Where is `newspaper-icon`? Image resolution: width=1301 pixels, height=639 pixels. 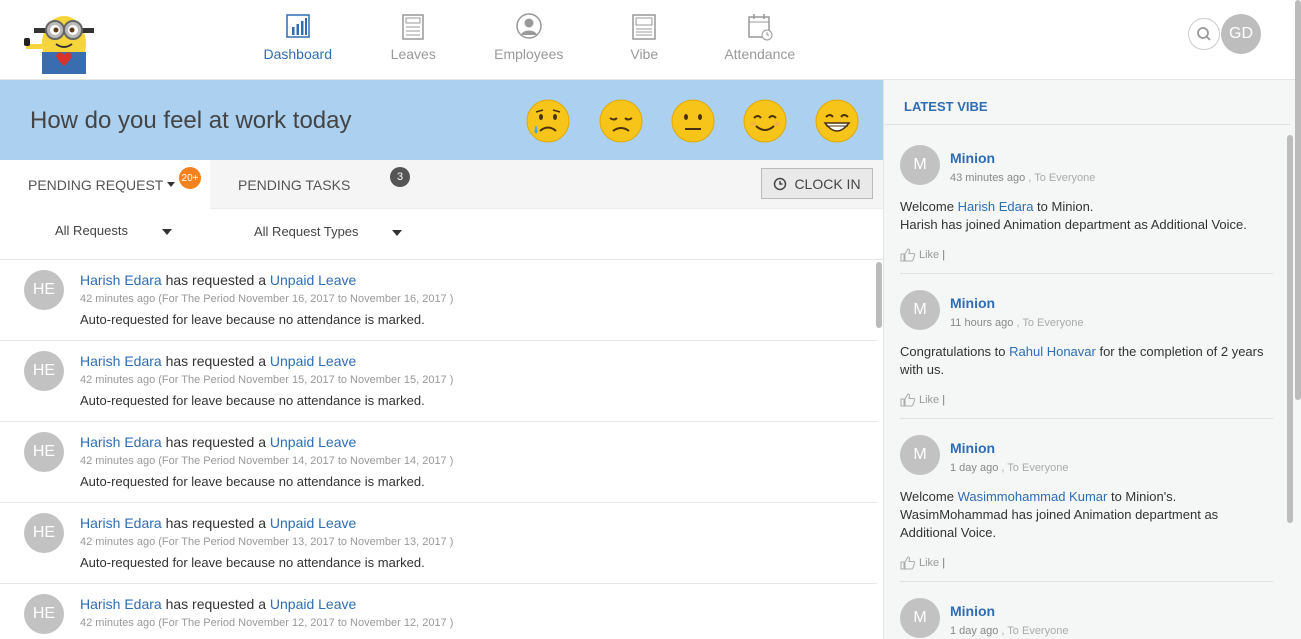 newspaper-icon is located at coordinates (644, 27).